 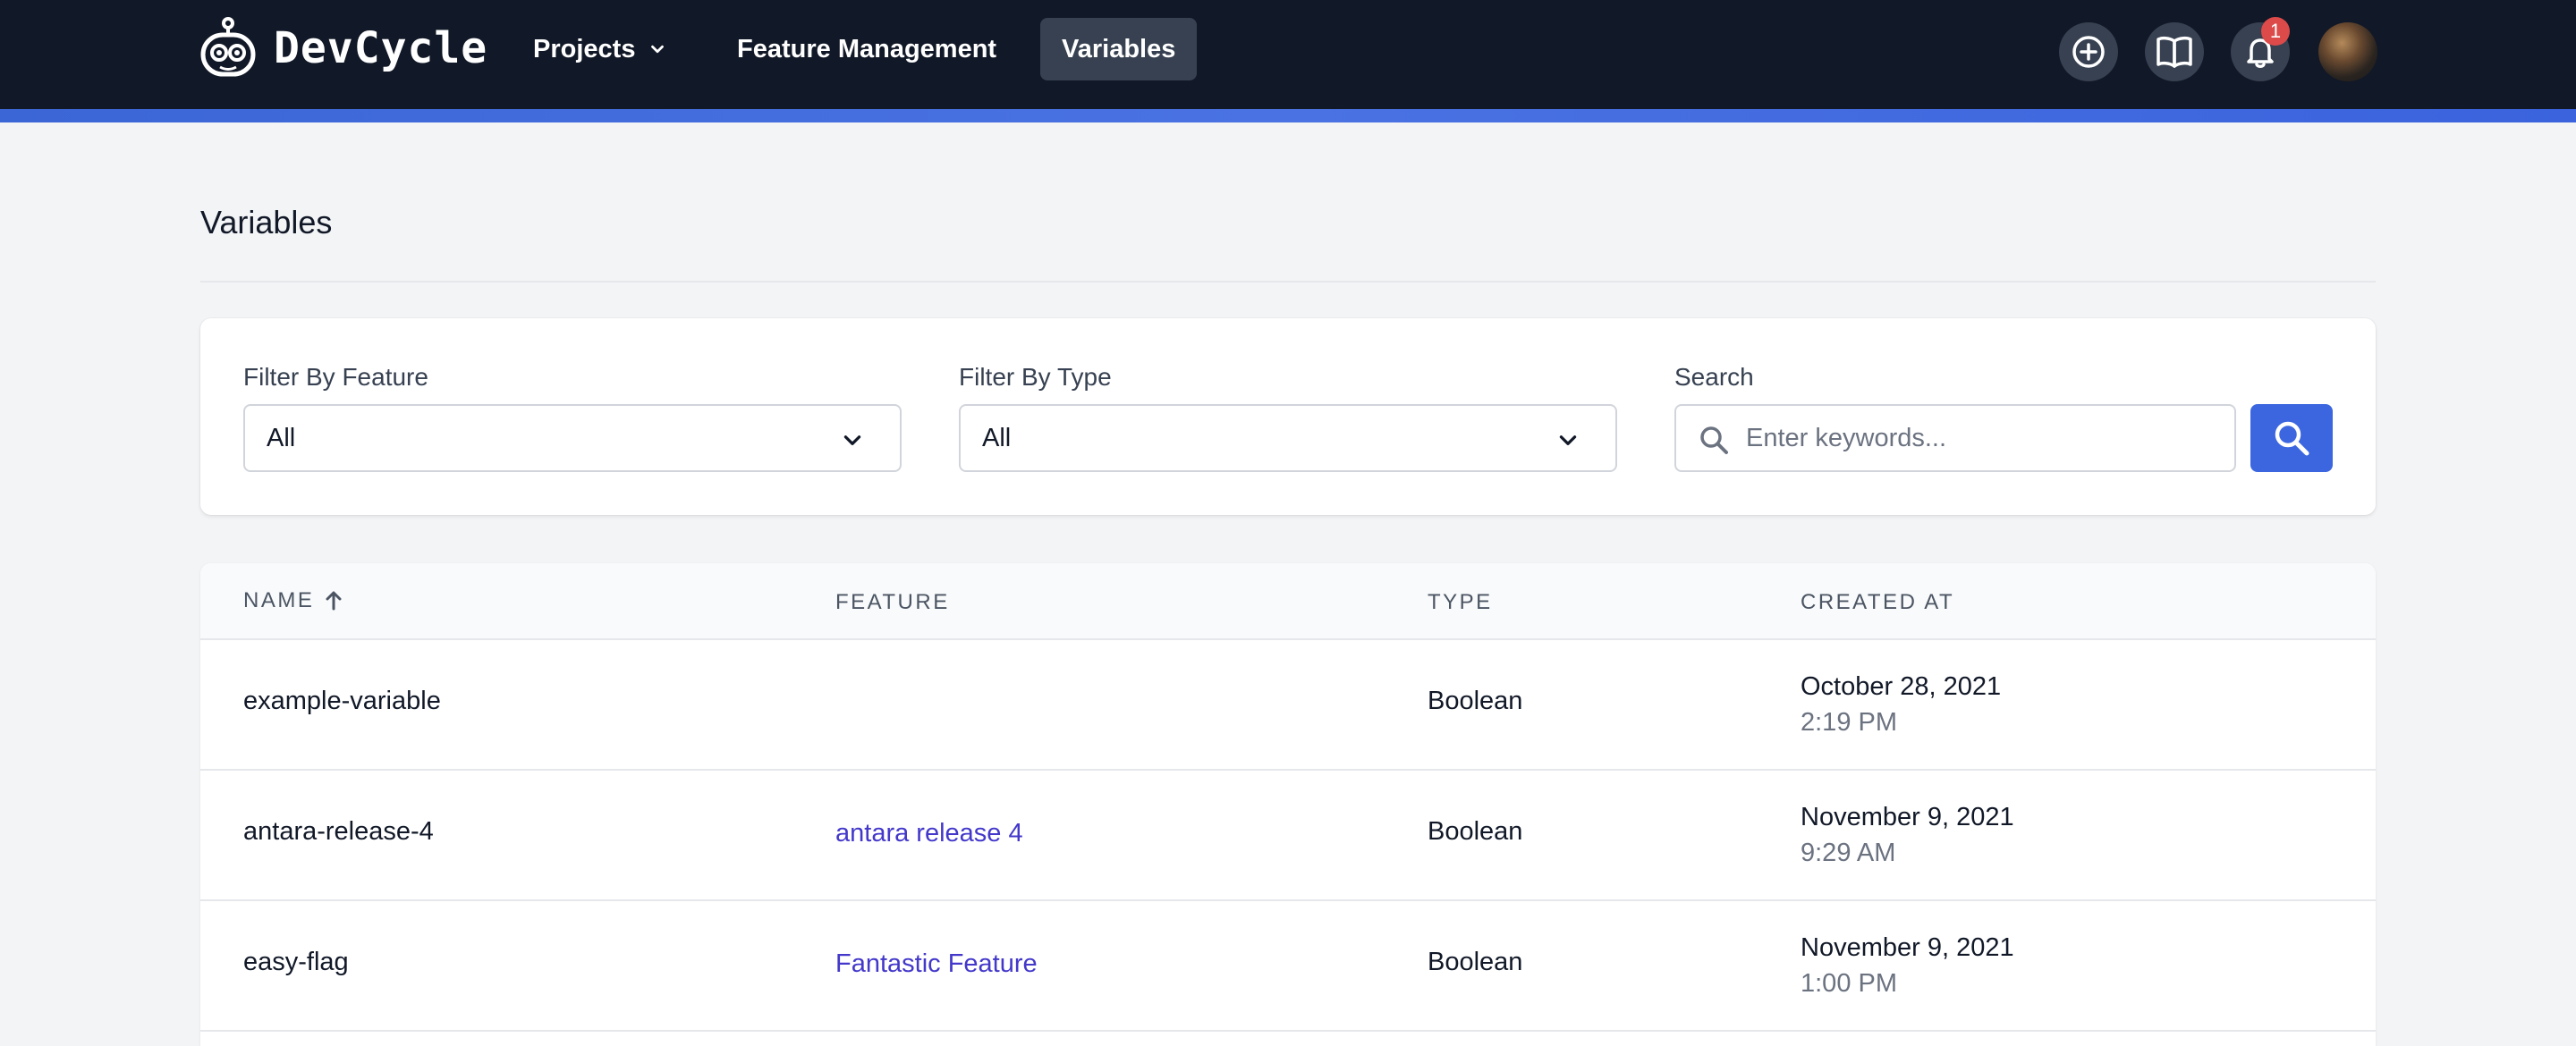 What do you see at coordinates (335, 377) in the screenshot?
I see `filter-feature-label: Filter By Feature` at bounding box center [335, 377].